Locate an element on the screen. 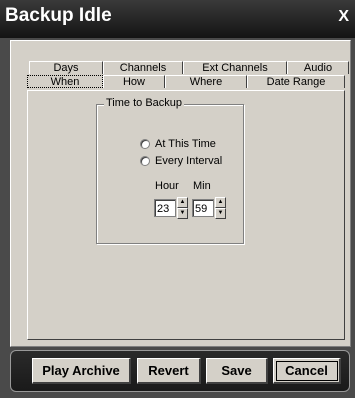  revert-button: Revert is located at coordinates (169, 371).